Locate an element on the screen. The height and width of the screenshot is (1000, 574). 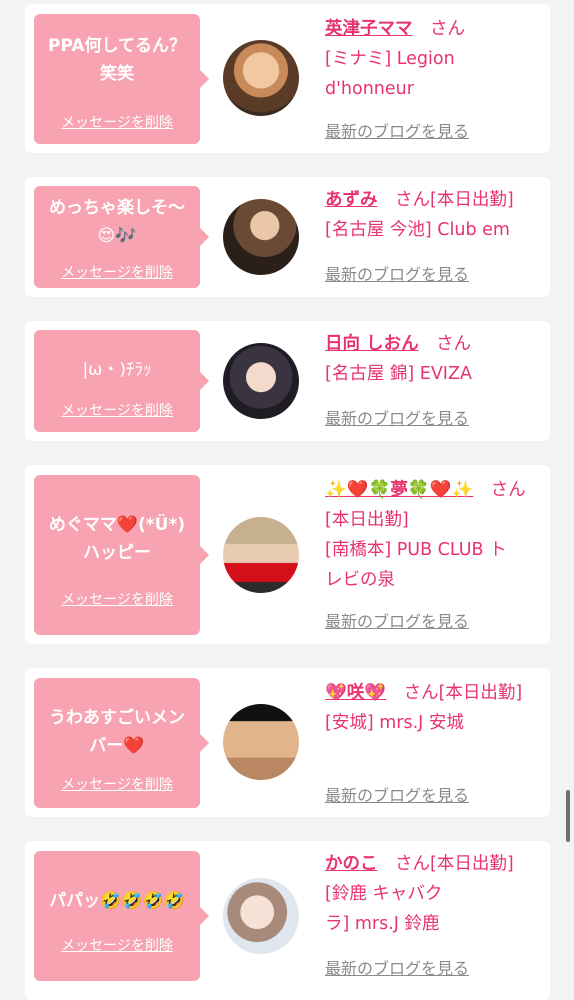
message-text: PPA何してるん？ 笑笑 is located at coordinates (116, 60).